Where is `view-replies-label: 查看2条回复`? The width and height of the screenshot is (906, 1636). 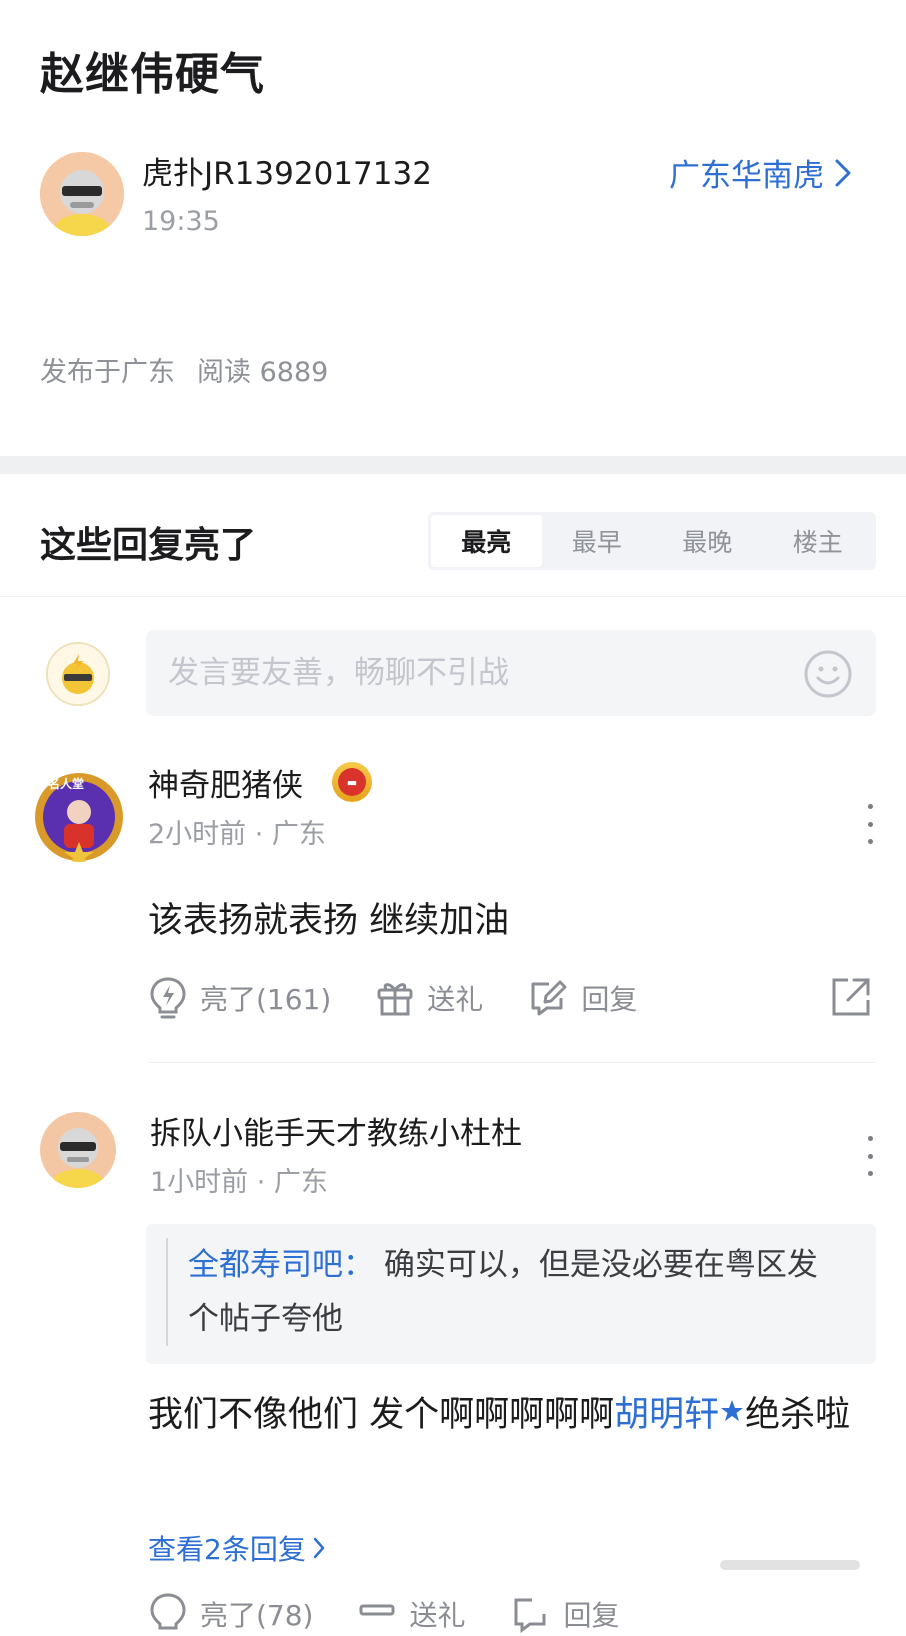 view-replies-label: 查看2条回复 is located at coordinates (227, 1549).